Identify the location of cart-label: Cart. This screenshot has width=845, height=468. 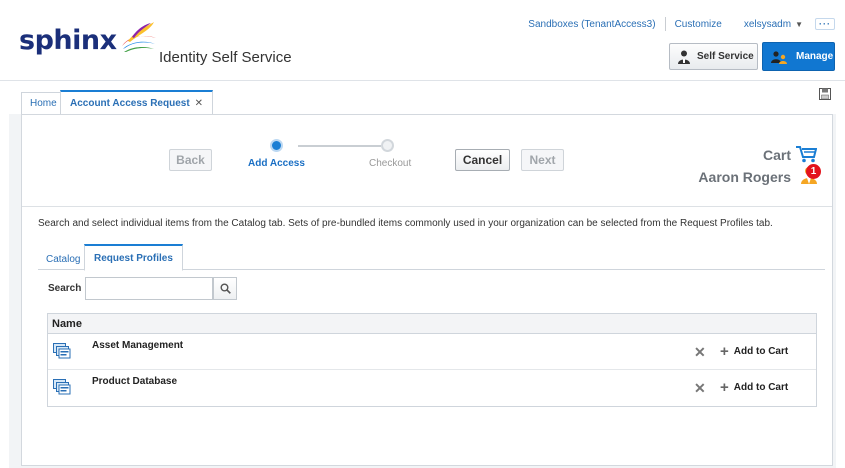
(777, 155).